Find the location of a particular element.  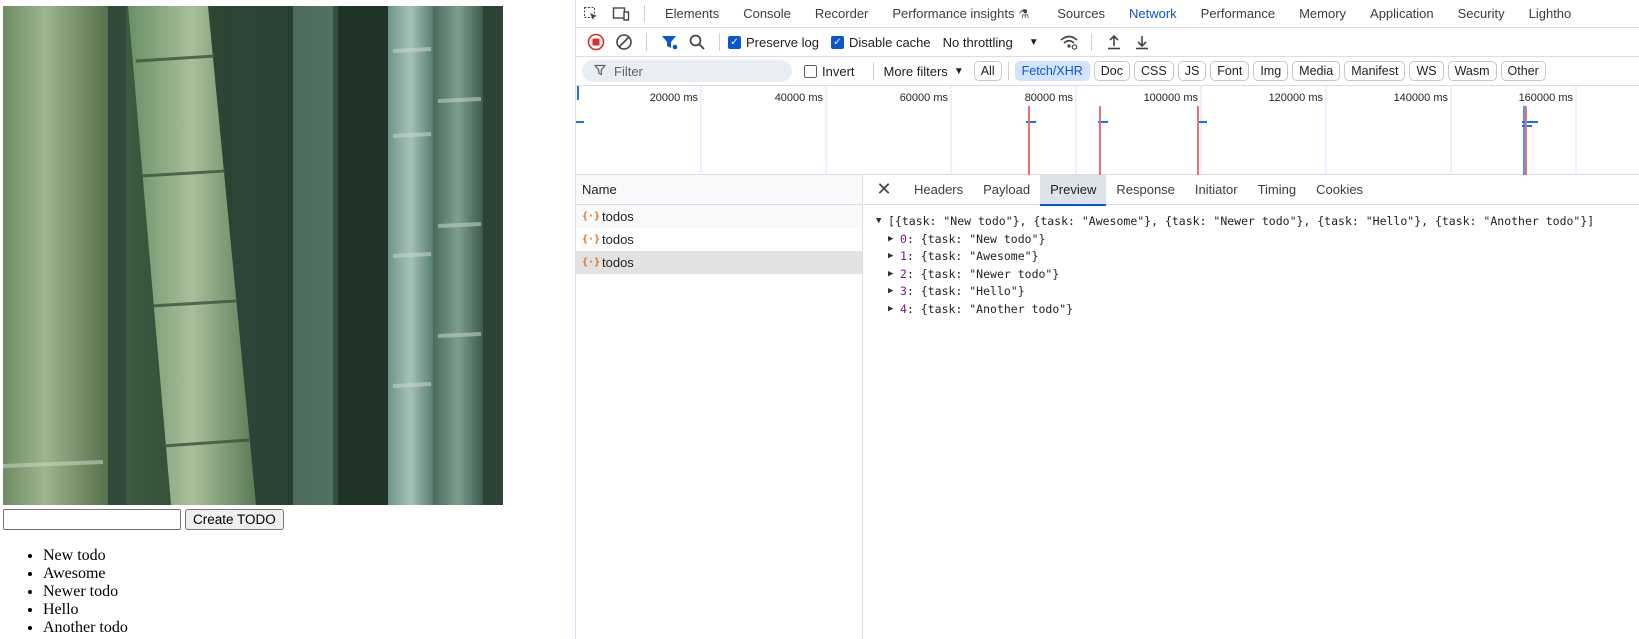

invert-label: Invert is located at coordinates (838, 71).